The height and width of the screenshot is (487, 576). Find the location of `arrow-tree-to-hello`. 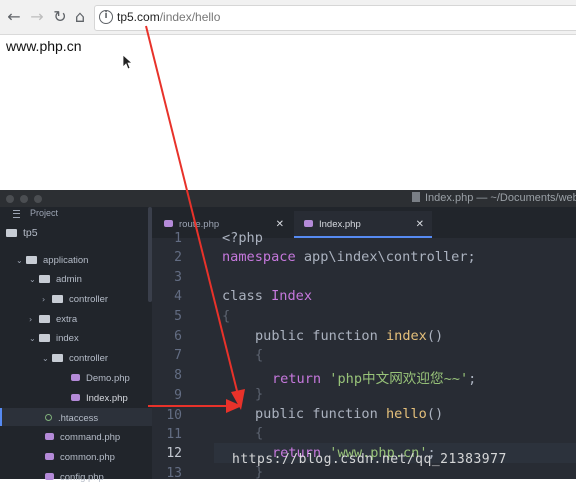

arrow-tree-to-hello is located at coordinates (195, 406).